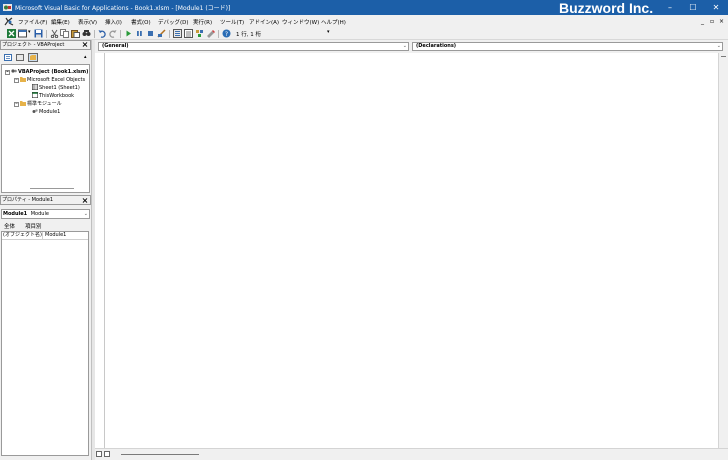  I want to click on properties-pane-title: プロパティ - Module1, so click(28, 200).